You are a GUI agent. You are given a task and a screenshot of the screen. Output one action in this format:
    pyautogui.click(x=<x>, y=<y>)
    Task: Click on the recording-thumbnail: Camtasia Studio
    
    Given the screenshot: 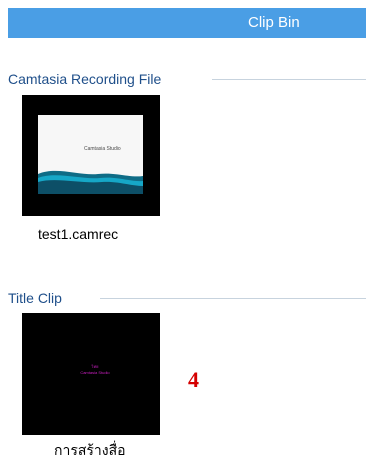 What is the action you would take?
    pyautogui.click(x=91, y=155)
    